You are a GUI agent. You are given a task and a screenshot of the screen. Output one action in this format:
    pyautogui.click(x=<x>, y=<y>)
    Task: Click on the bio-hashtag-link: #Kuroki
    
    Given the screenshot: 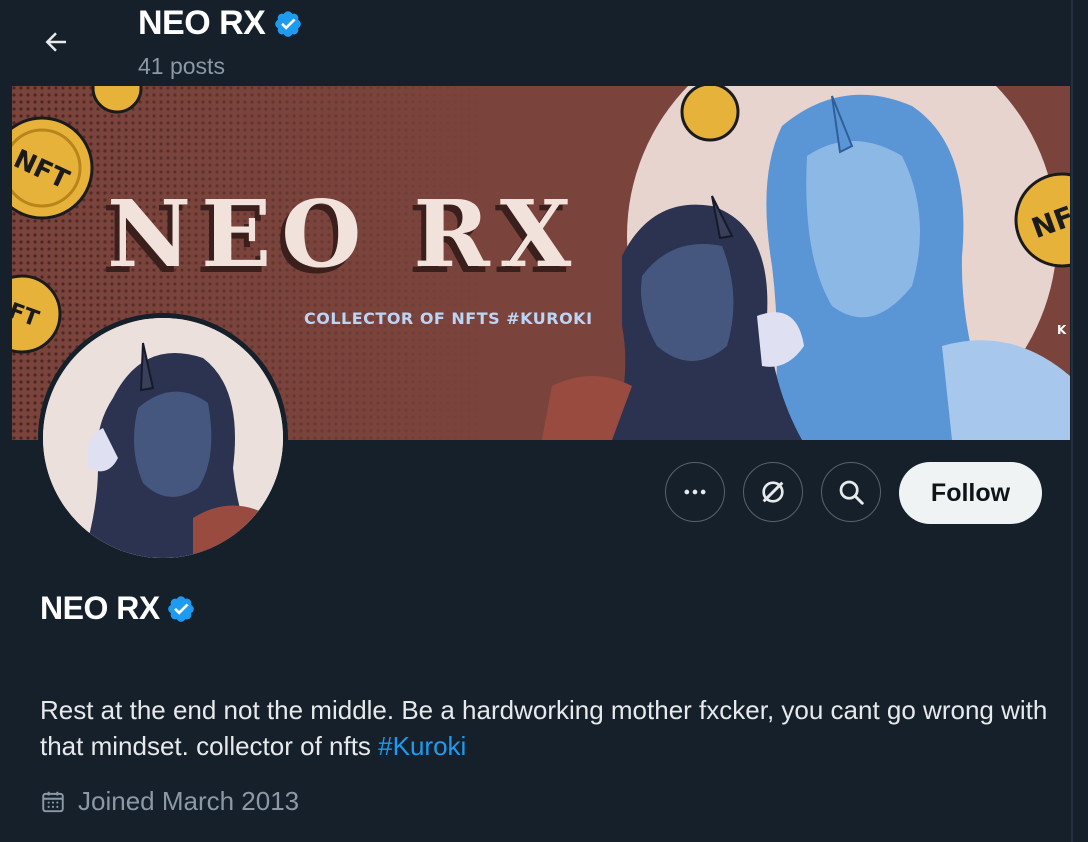 What is the action you would take?
    pyautogui.click(x=422, y=746)
    